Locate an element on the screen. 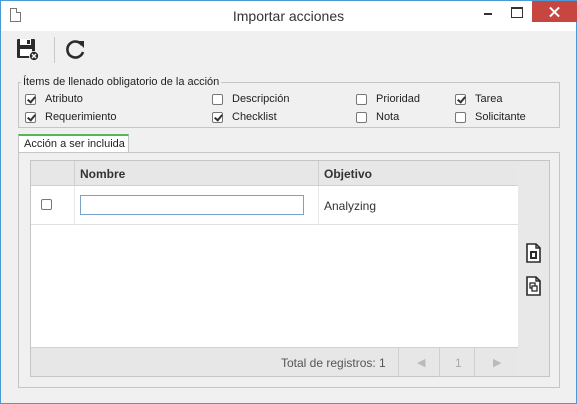  checkbox-solicitante: Solicitante is located at coordinates (490, 117).